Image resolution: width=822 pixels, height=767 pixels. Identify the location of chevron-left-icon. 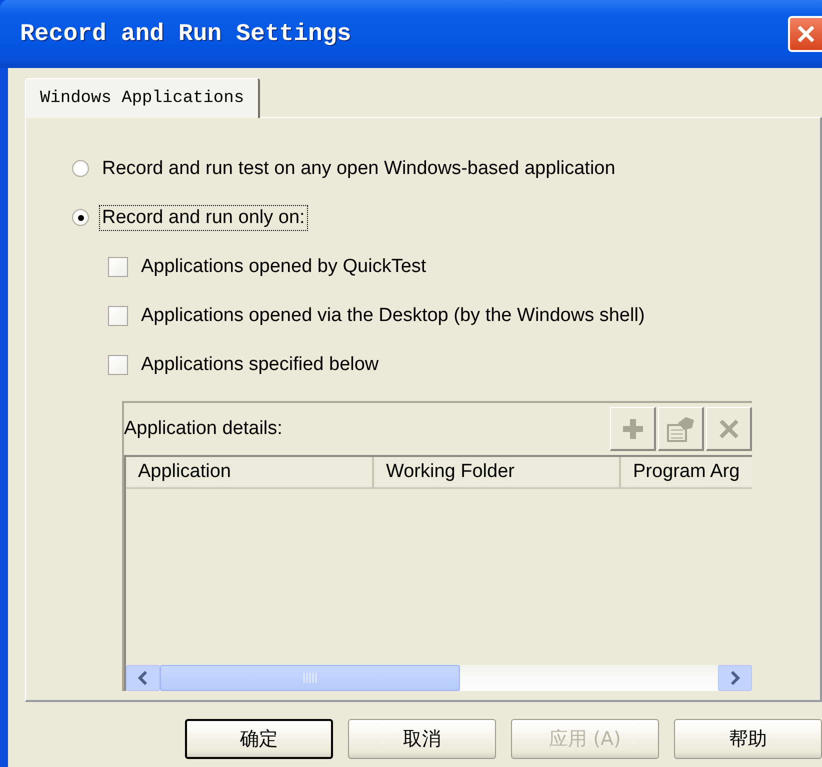
(143, 678).